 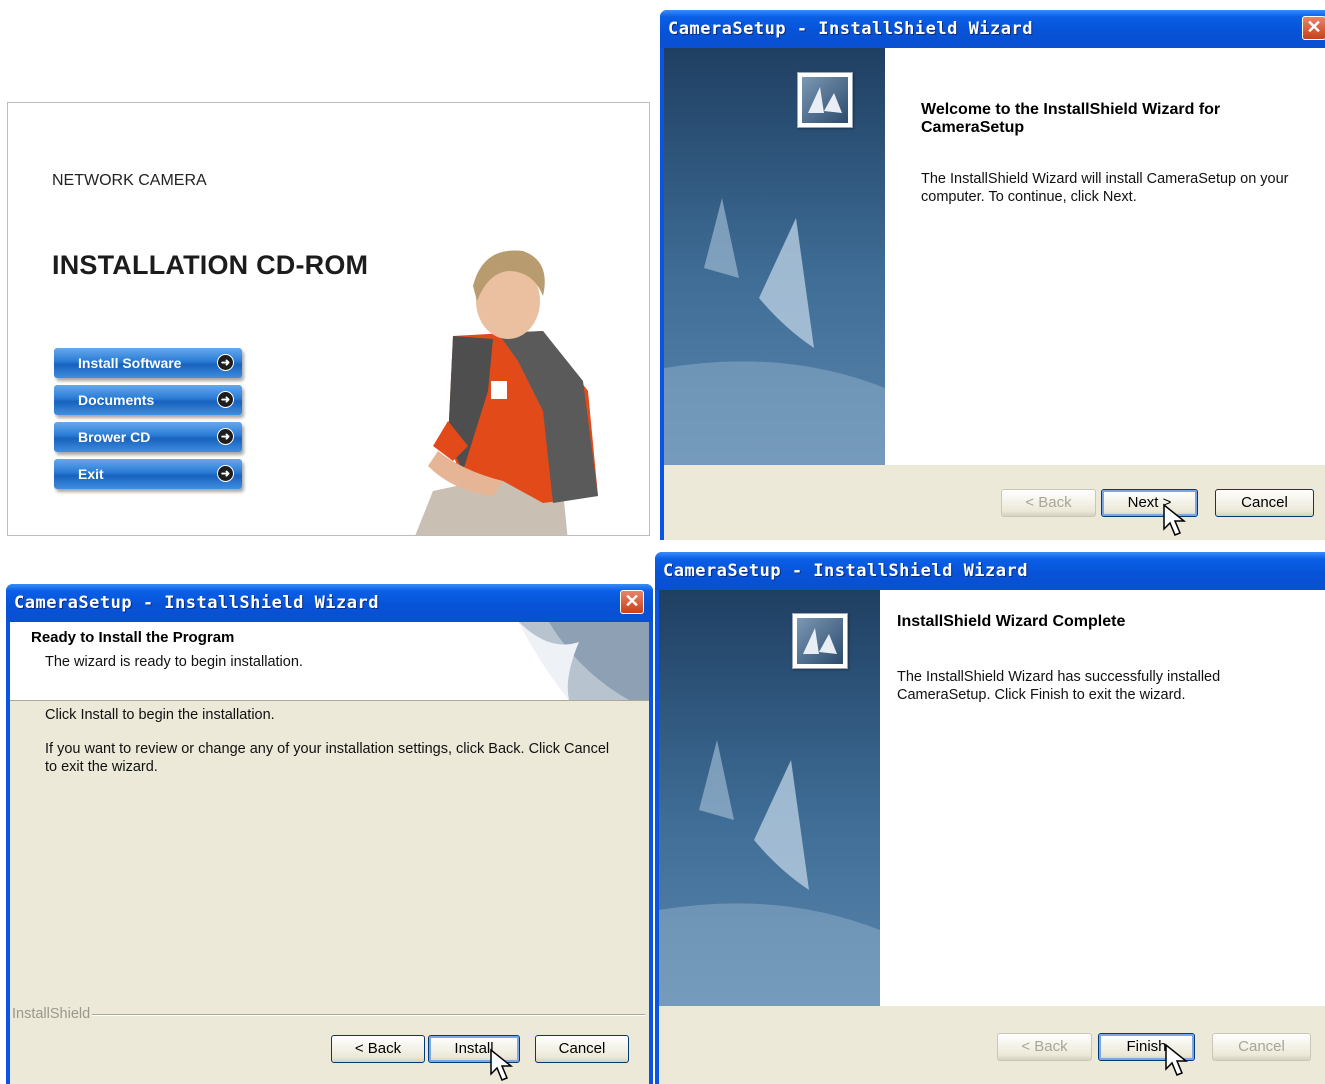 What do you see at coordinates (133, 637) in the screenshot?
I see `ready-heading: Ready to Install the Program` at bounding box center [133, 637].